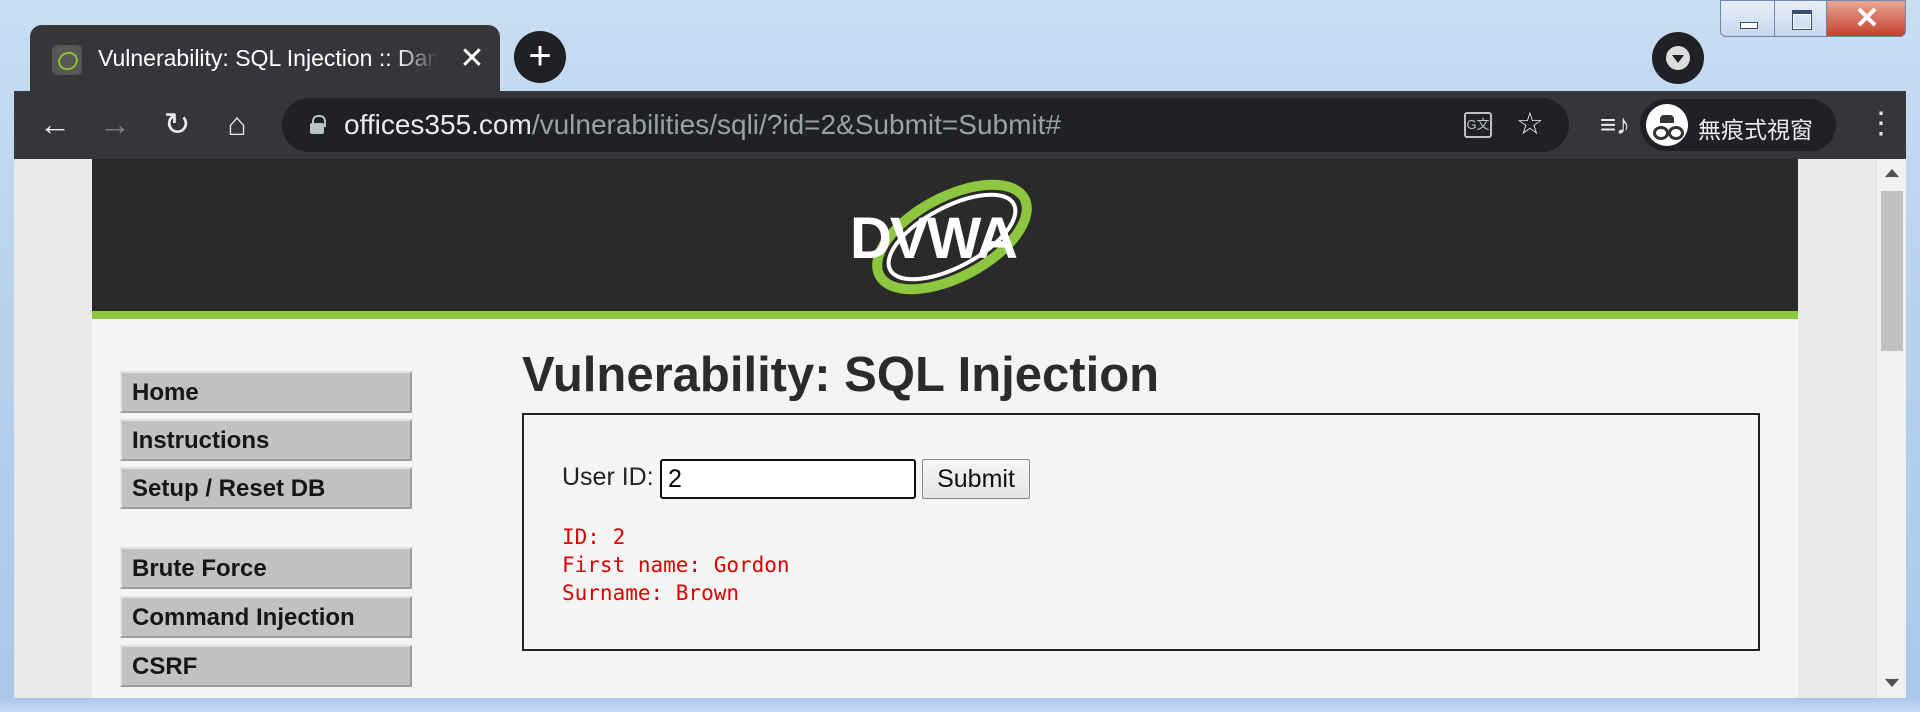  What do you see at coordinates (1892, 173) in the screenshot?
I see `scroll-up-arrow-icon` at bounding box center [1892, 173].